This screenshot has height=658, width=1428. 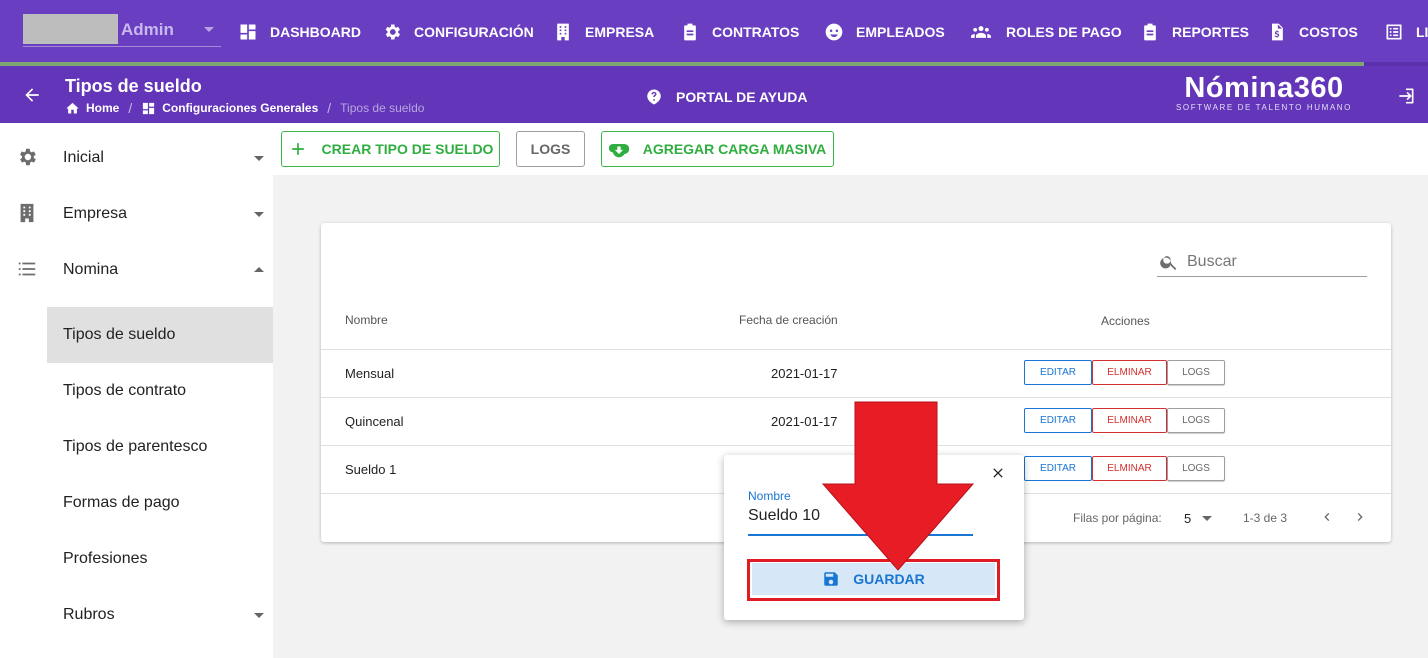 What do you see at coordinates (1422, 32) in the screenshot?
I see `nav-label: LI` at bounding box center [1422, 32].